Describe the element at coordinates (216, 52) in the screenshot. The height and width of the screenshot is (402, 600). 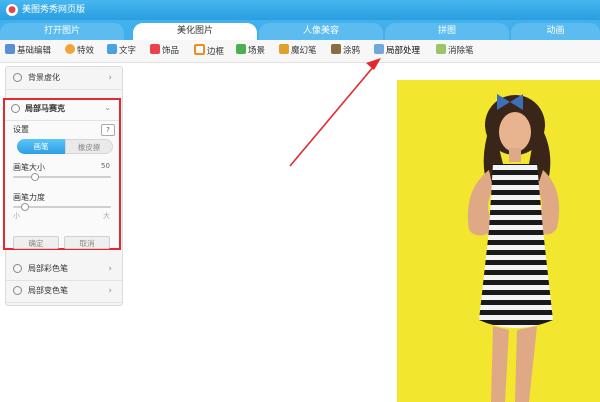
I see `tool-label: 边框` at that location.